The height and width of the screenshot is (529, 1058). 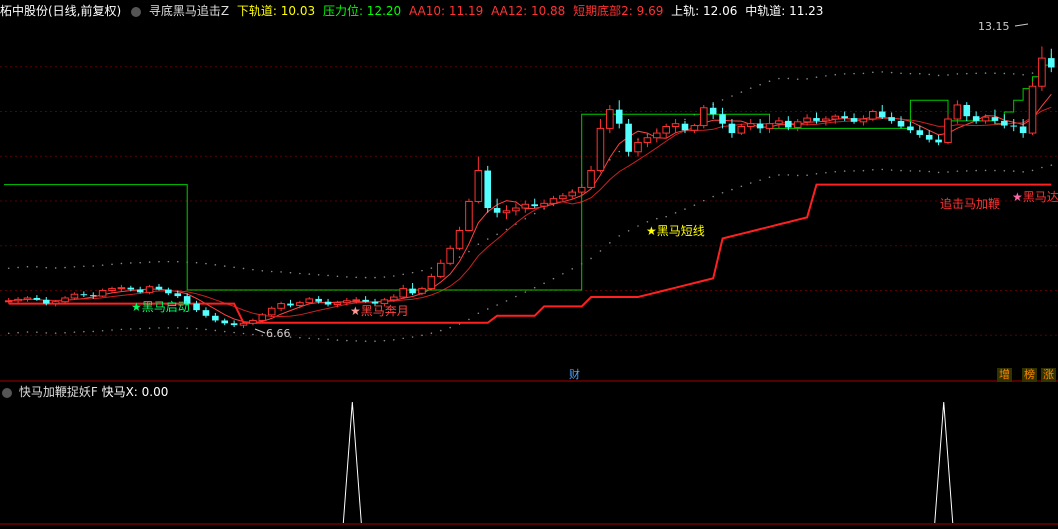 What do you see at coordinates (1048, 375) in the screenshot?
I see `rise-badge: 涨` at bounding box center [1048, 375].